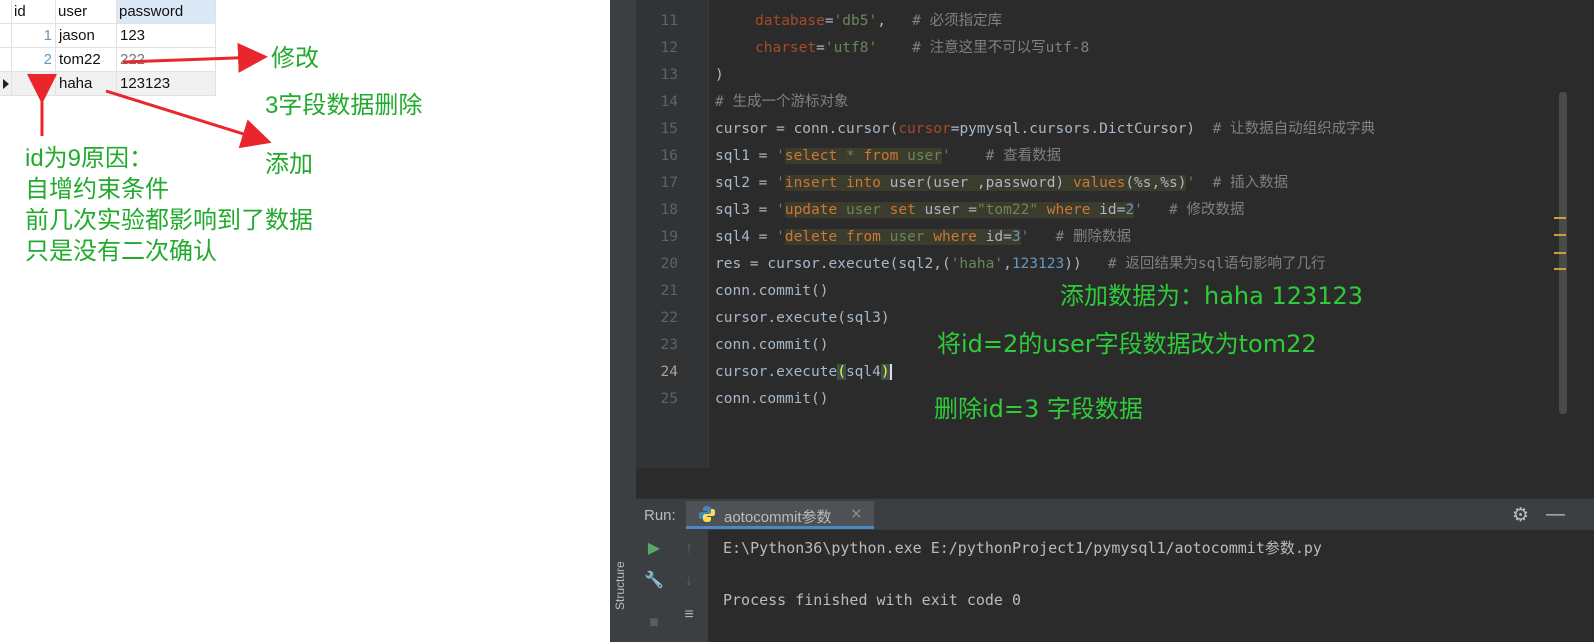 Image resolution: width=1594 pixels, height=642 pixels. Describe the element at coordinates (669, 102) in the screenshot. I see `line-number: 14` at that location.